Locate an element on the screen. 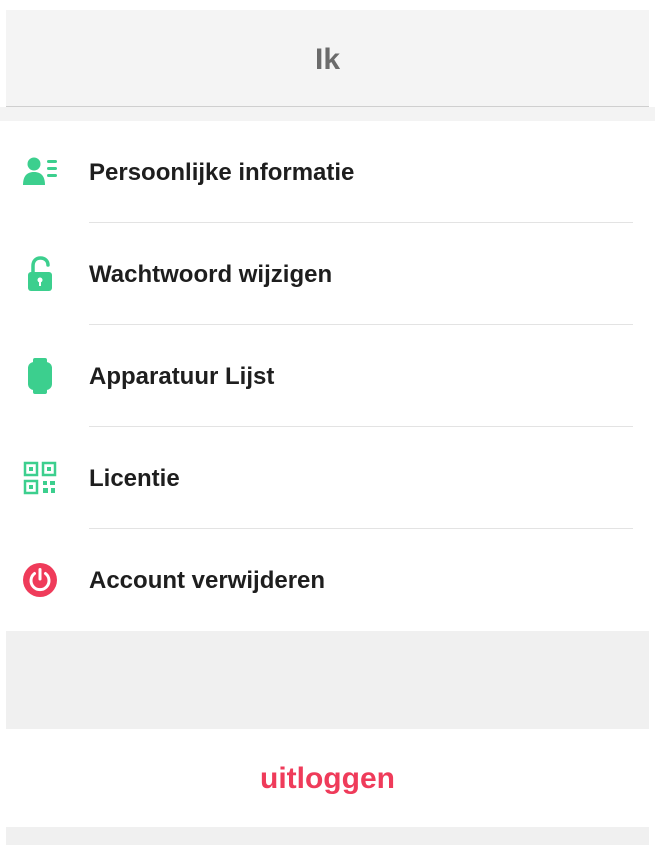  menu-item-personal-information: Persoonlijke informatie is located at coordinates (327, 172).